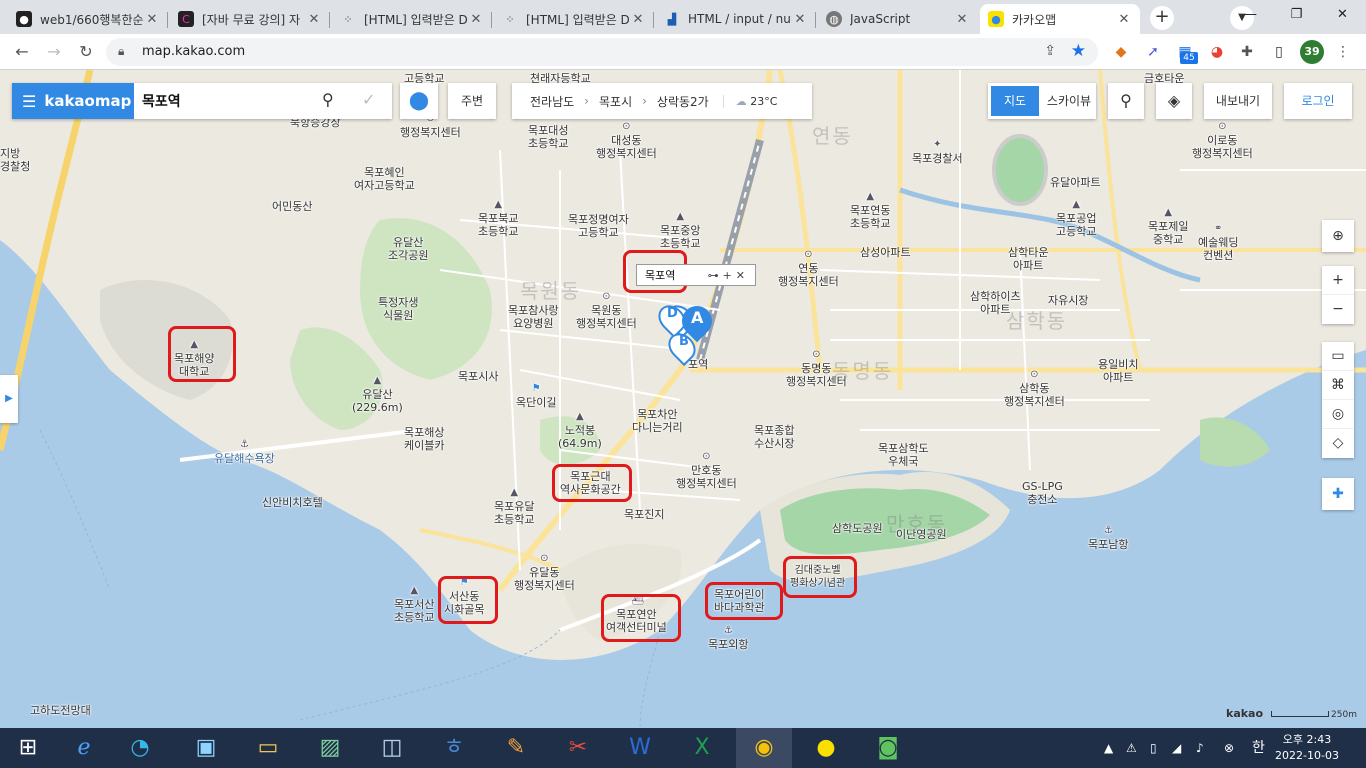  What do you see at coordinates (1153, 52) in the screenshot?
I see `extension-arrow-icon: ➚` at bounding box center [1153, 52].